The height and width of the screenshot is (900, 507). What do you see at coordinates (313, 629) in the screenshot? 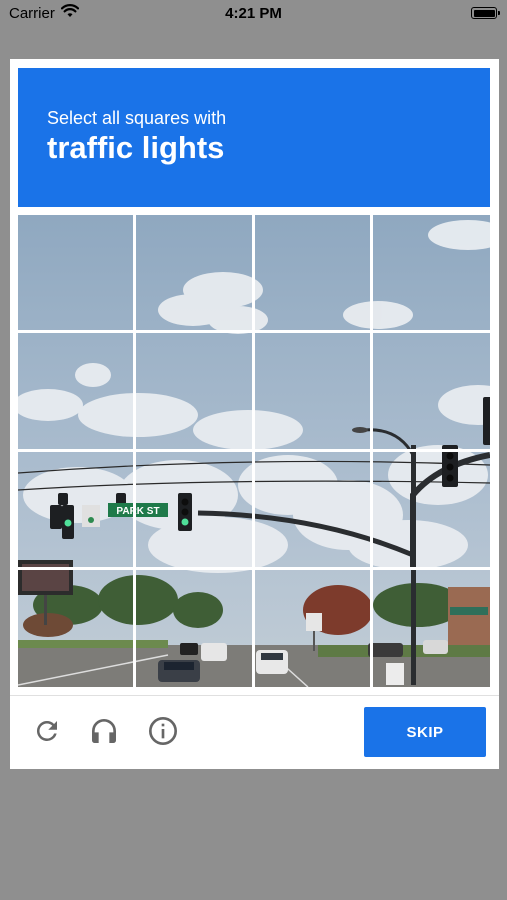
I see `grid-tile-r4-c3` at bounding box center [313, 629].